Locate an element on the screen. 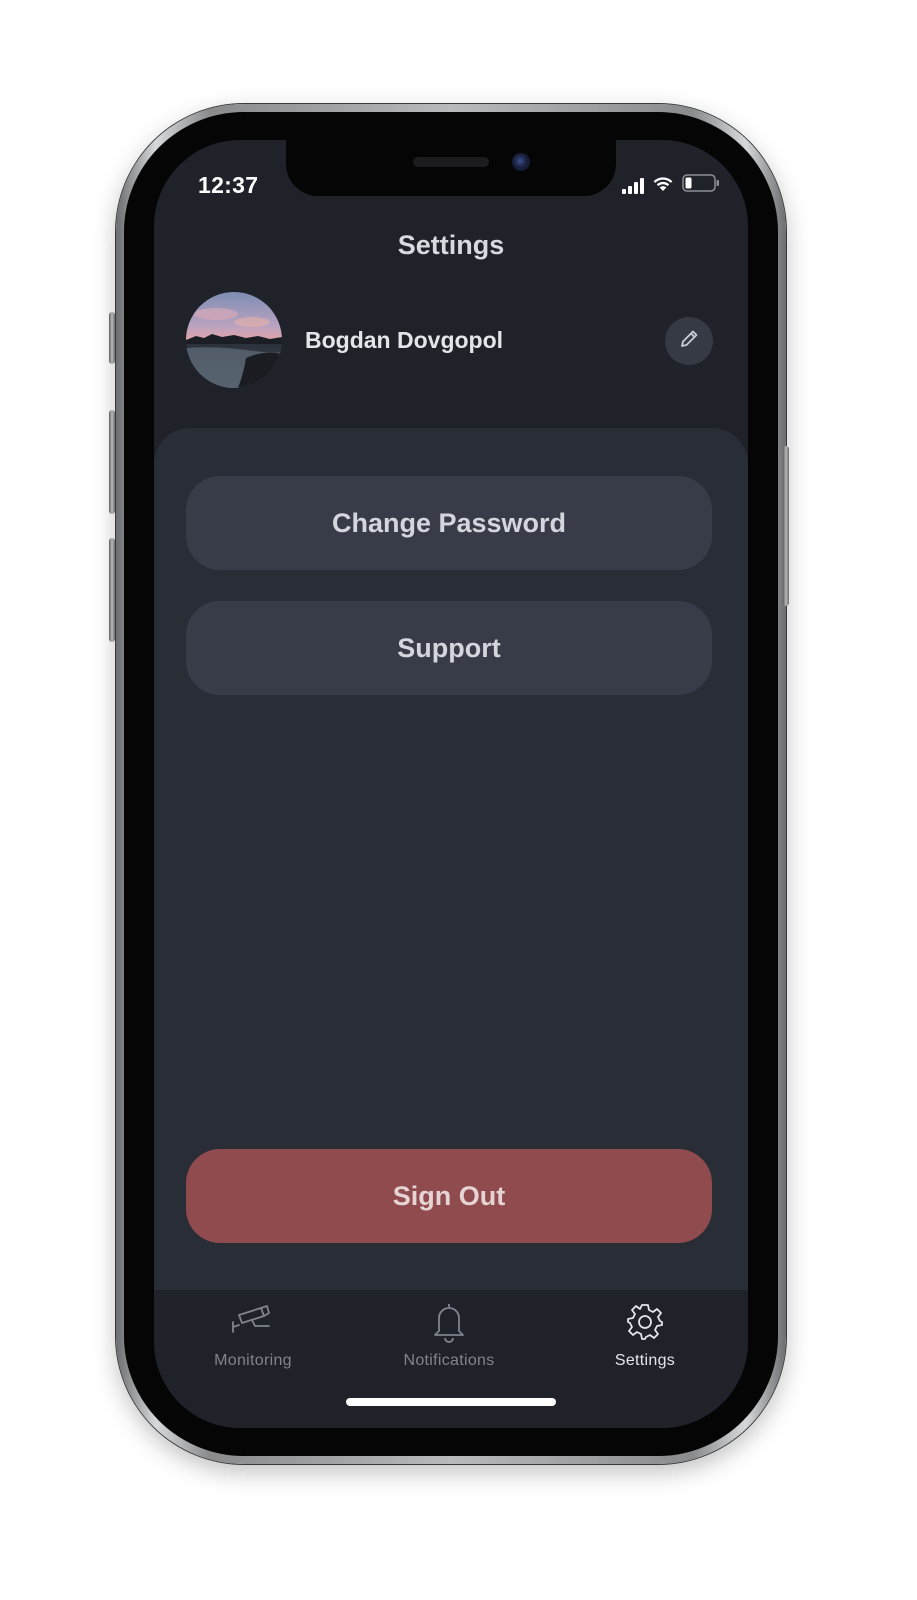 Image resolution: width=917 pixels, height=1600 pixels. page-title: Settings is located at coordinates (451, 245).